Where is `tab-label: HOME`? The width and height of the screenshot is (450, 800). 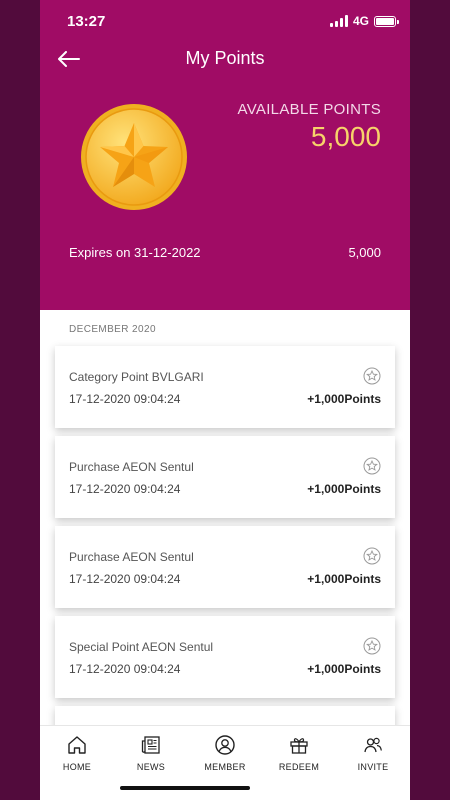 tab-label: HOME is located at coordinates (77, 767).